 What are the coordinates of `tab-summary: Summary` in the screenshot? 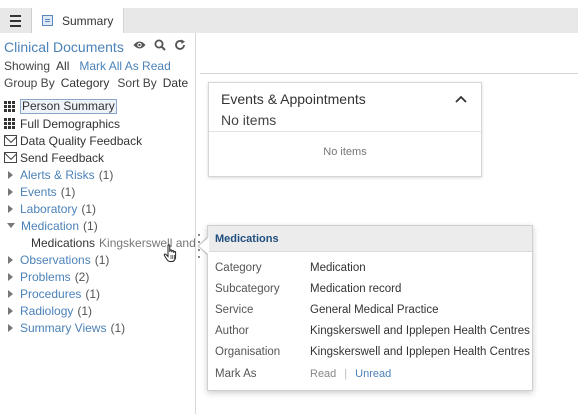 It's located at (78, 20).